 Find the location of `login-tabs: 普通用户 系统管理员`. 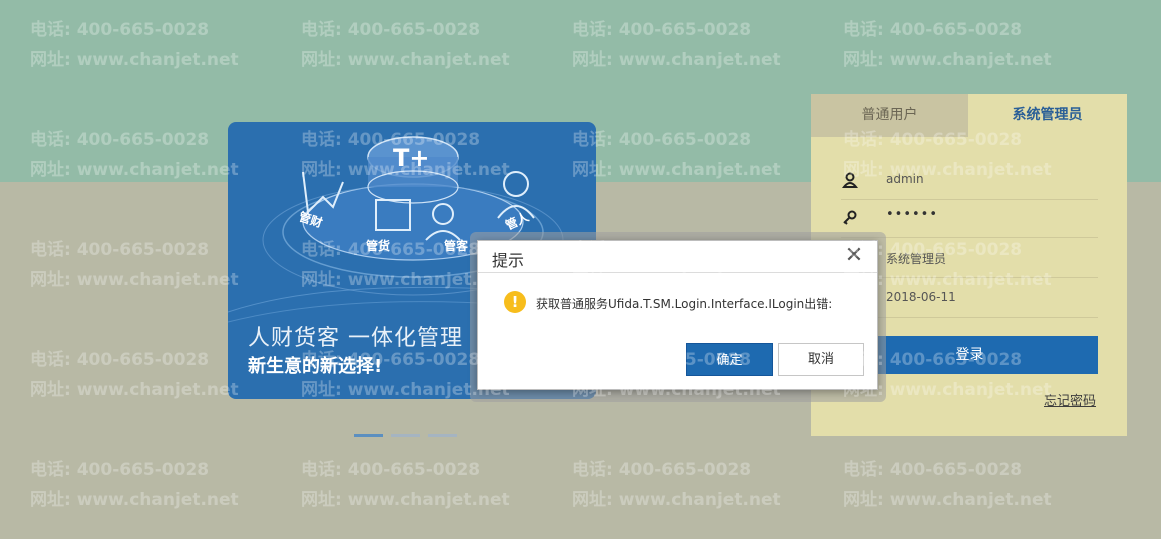

login-tabs: 普通用户 系统管理员 is located at coordinates (969, 115).